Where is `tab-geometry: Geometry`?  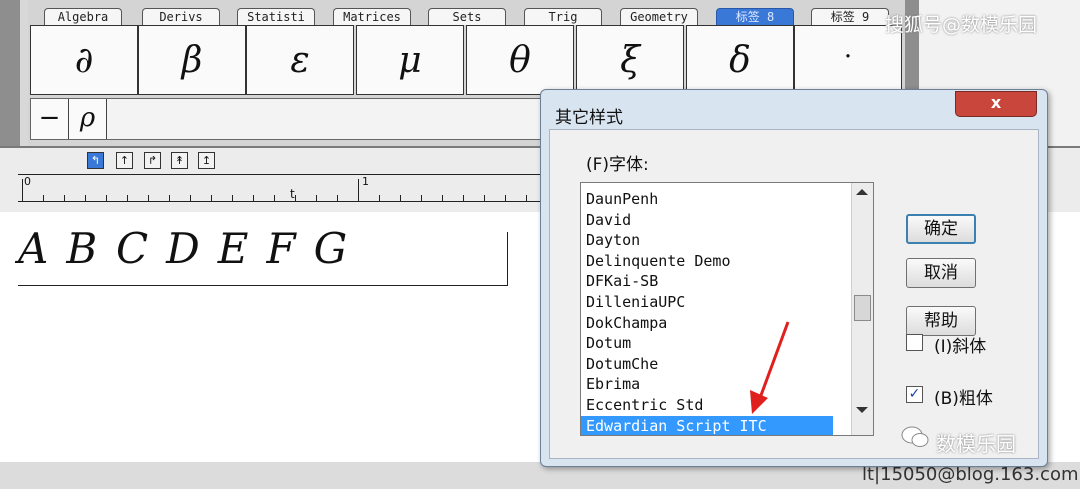 tab-geometry: Geometry is located at coordinates (659, 16).